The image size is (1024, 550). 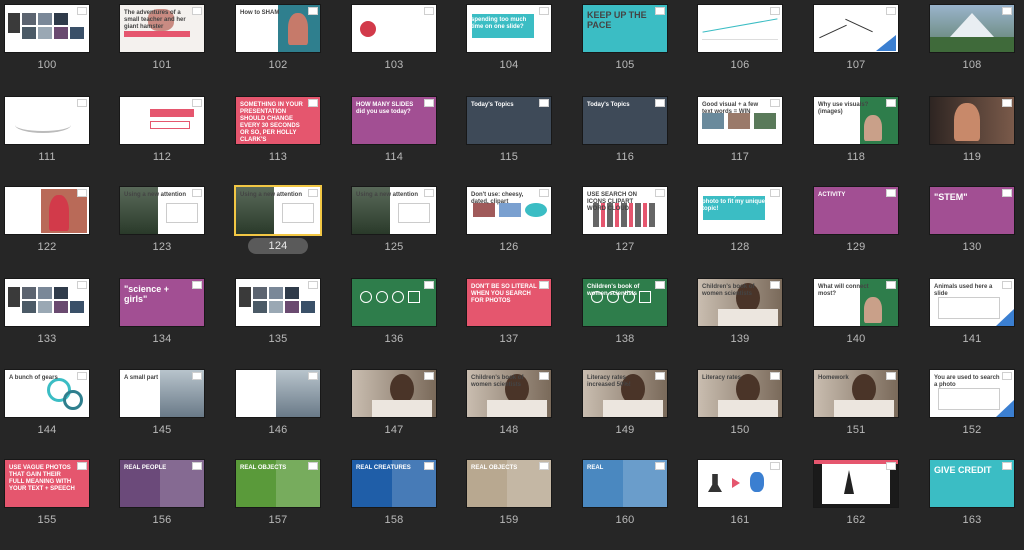 I want to click on slide-thumbnail-139: Children's book of women scientists 139, so click(x=756, y=324).